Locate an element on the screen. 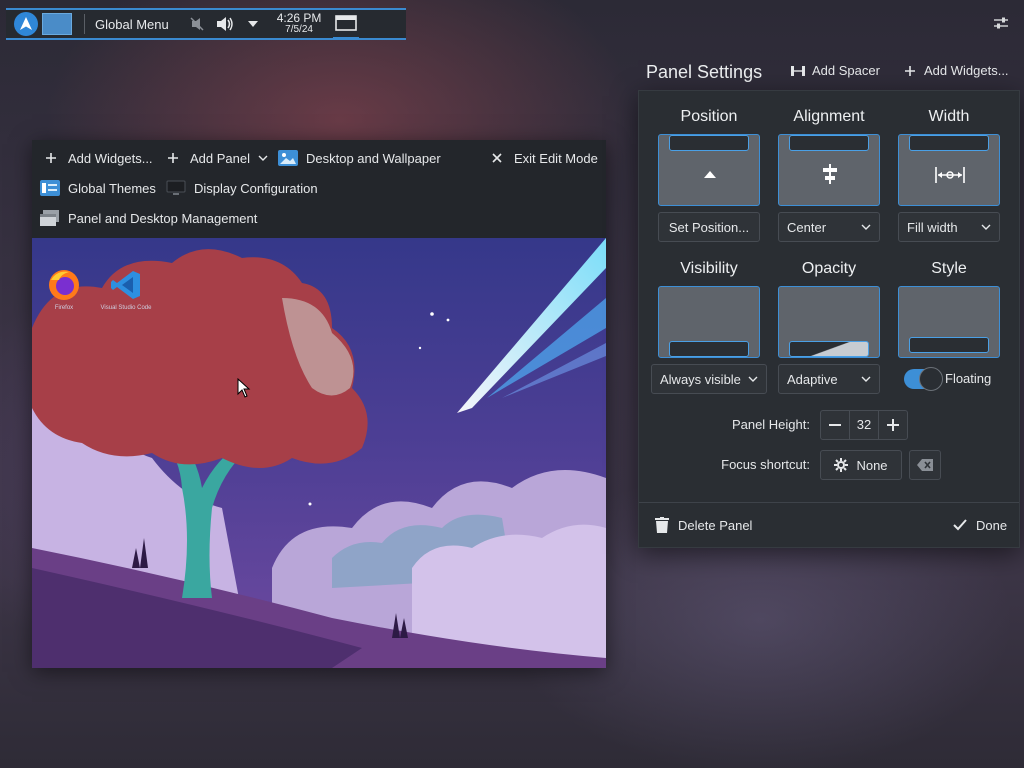  exit-edit-mode-label: Exit Edit Mode is located at coordinates (556, 158).